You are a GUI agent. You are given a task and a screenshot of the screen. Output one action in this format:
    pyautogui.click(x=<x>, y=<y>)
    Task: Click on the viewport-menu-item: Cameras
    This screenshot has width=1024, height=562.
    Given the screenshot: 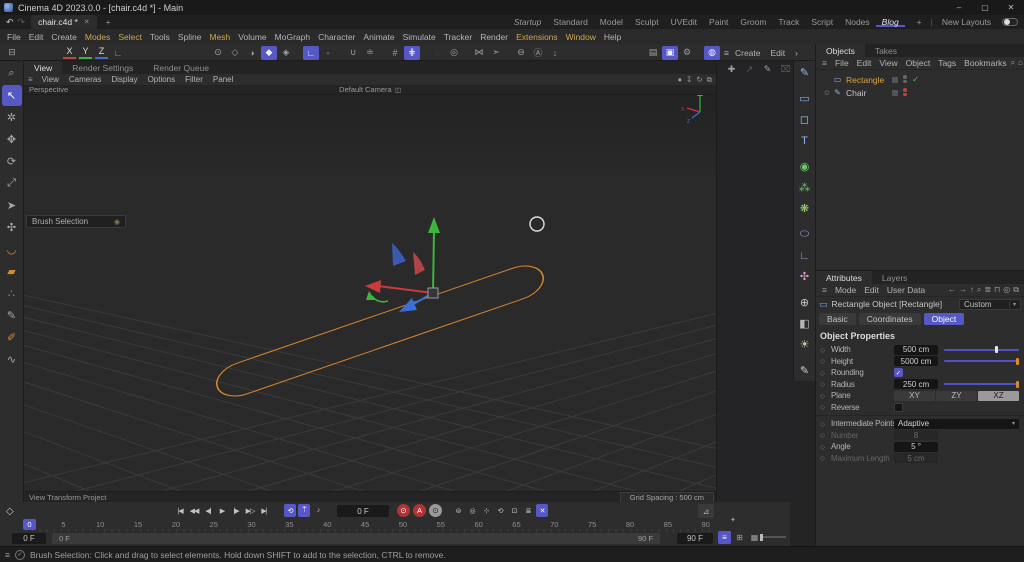 What is the action you would take?
    pyautogui.click(x=85, y=79)
    